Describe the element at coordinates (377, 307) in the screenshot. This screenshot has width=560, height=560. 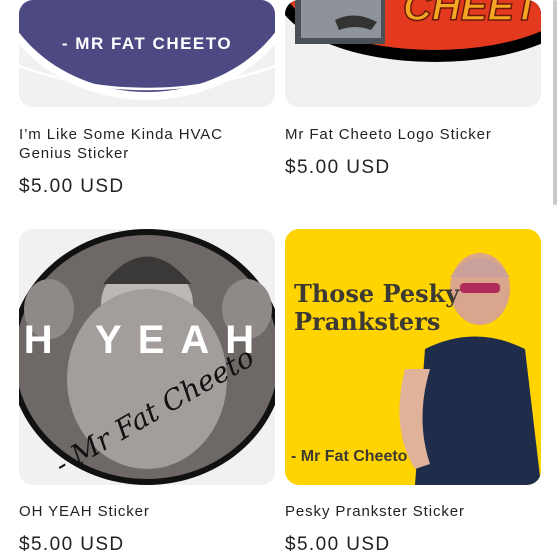
I see `pesky-prankster-headline: Those Pesky Pranksters` at that location.